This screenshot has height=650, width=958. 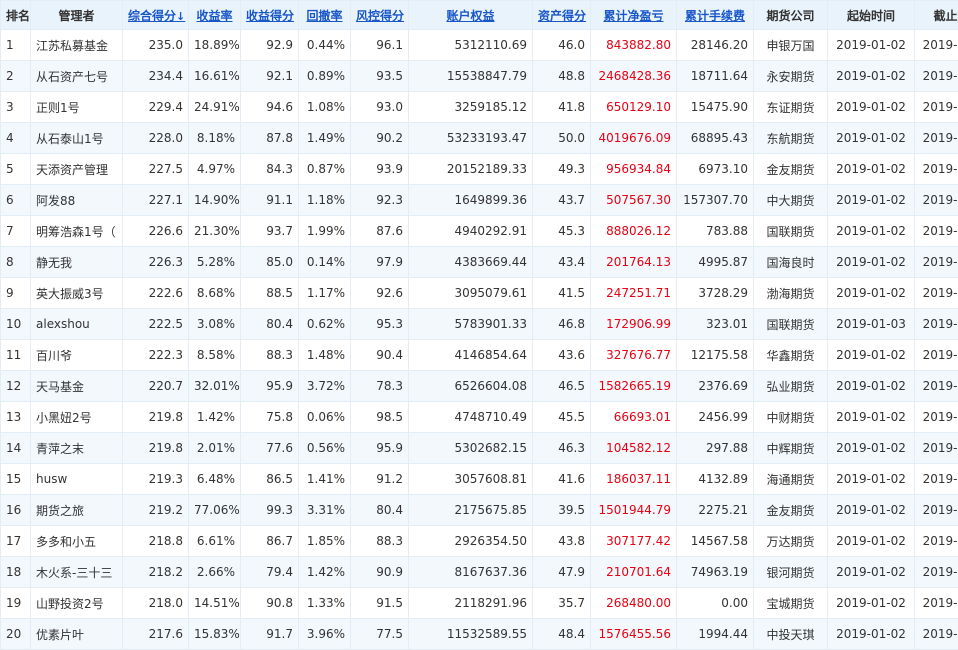 I want to click on asset-score-cell: 46.3, so click(x=562, y=448).